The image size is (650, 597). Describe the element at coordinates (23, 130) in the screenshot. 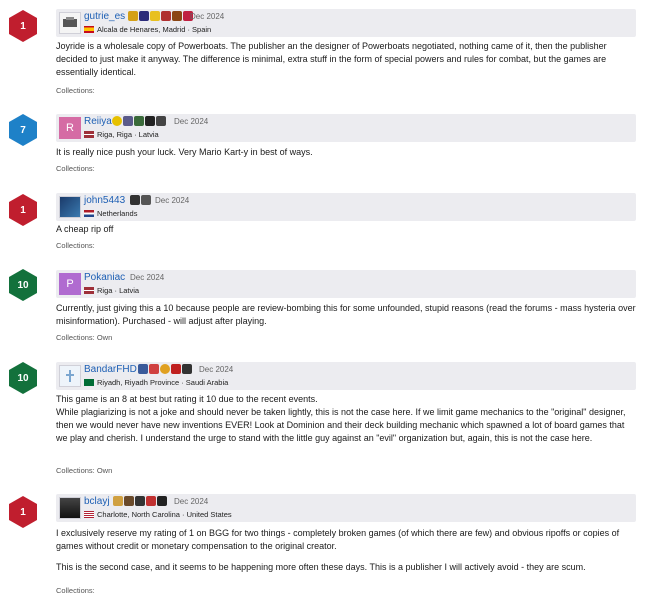

I see `rating-badge: 7` at that location.